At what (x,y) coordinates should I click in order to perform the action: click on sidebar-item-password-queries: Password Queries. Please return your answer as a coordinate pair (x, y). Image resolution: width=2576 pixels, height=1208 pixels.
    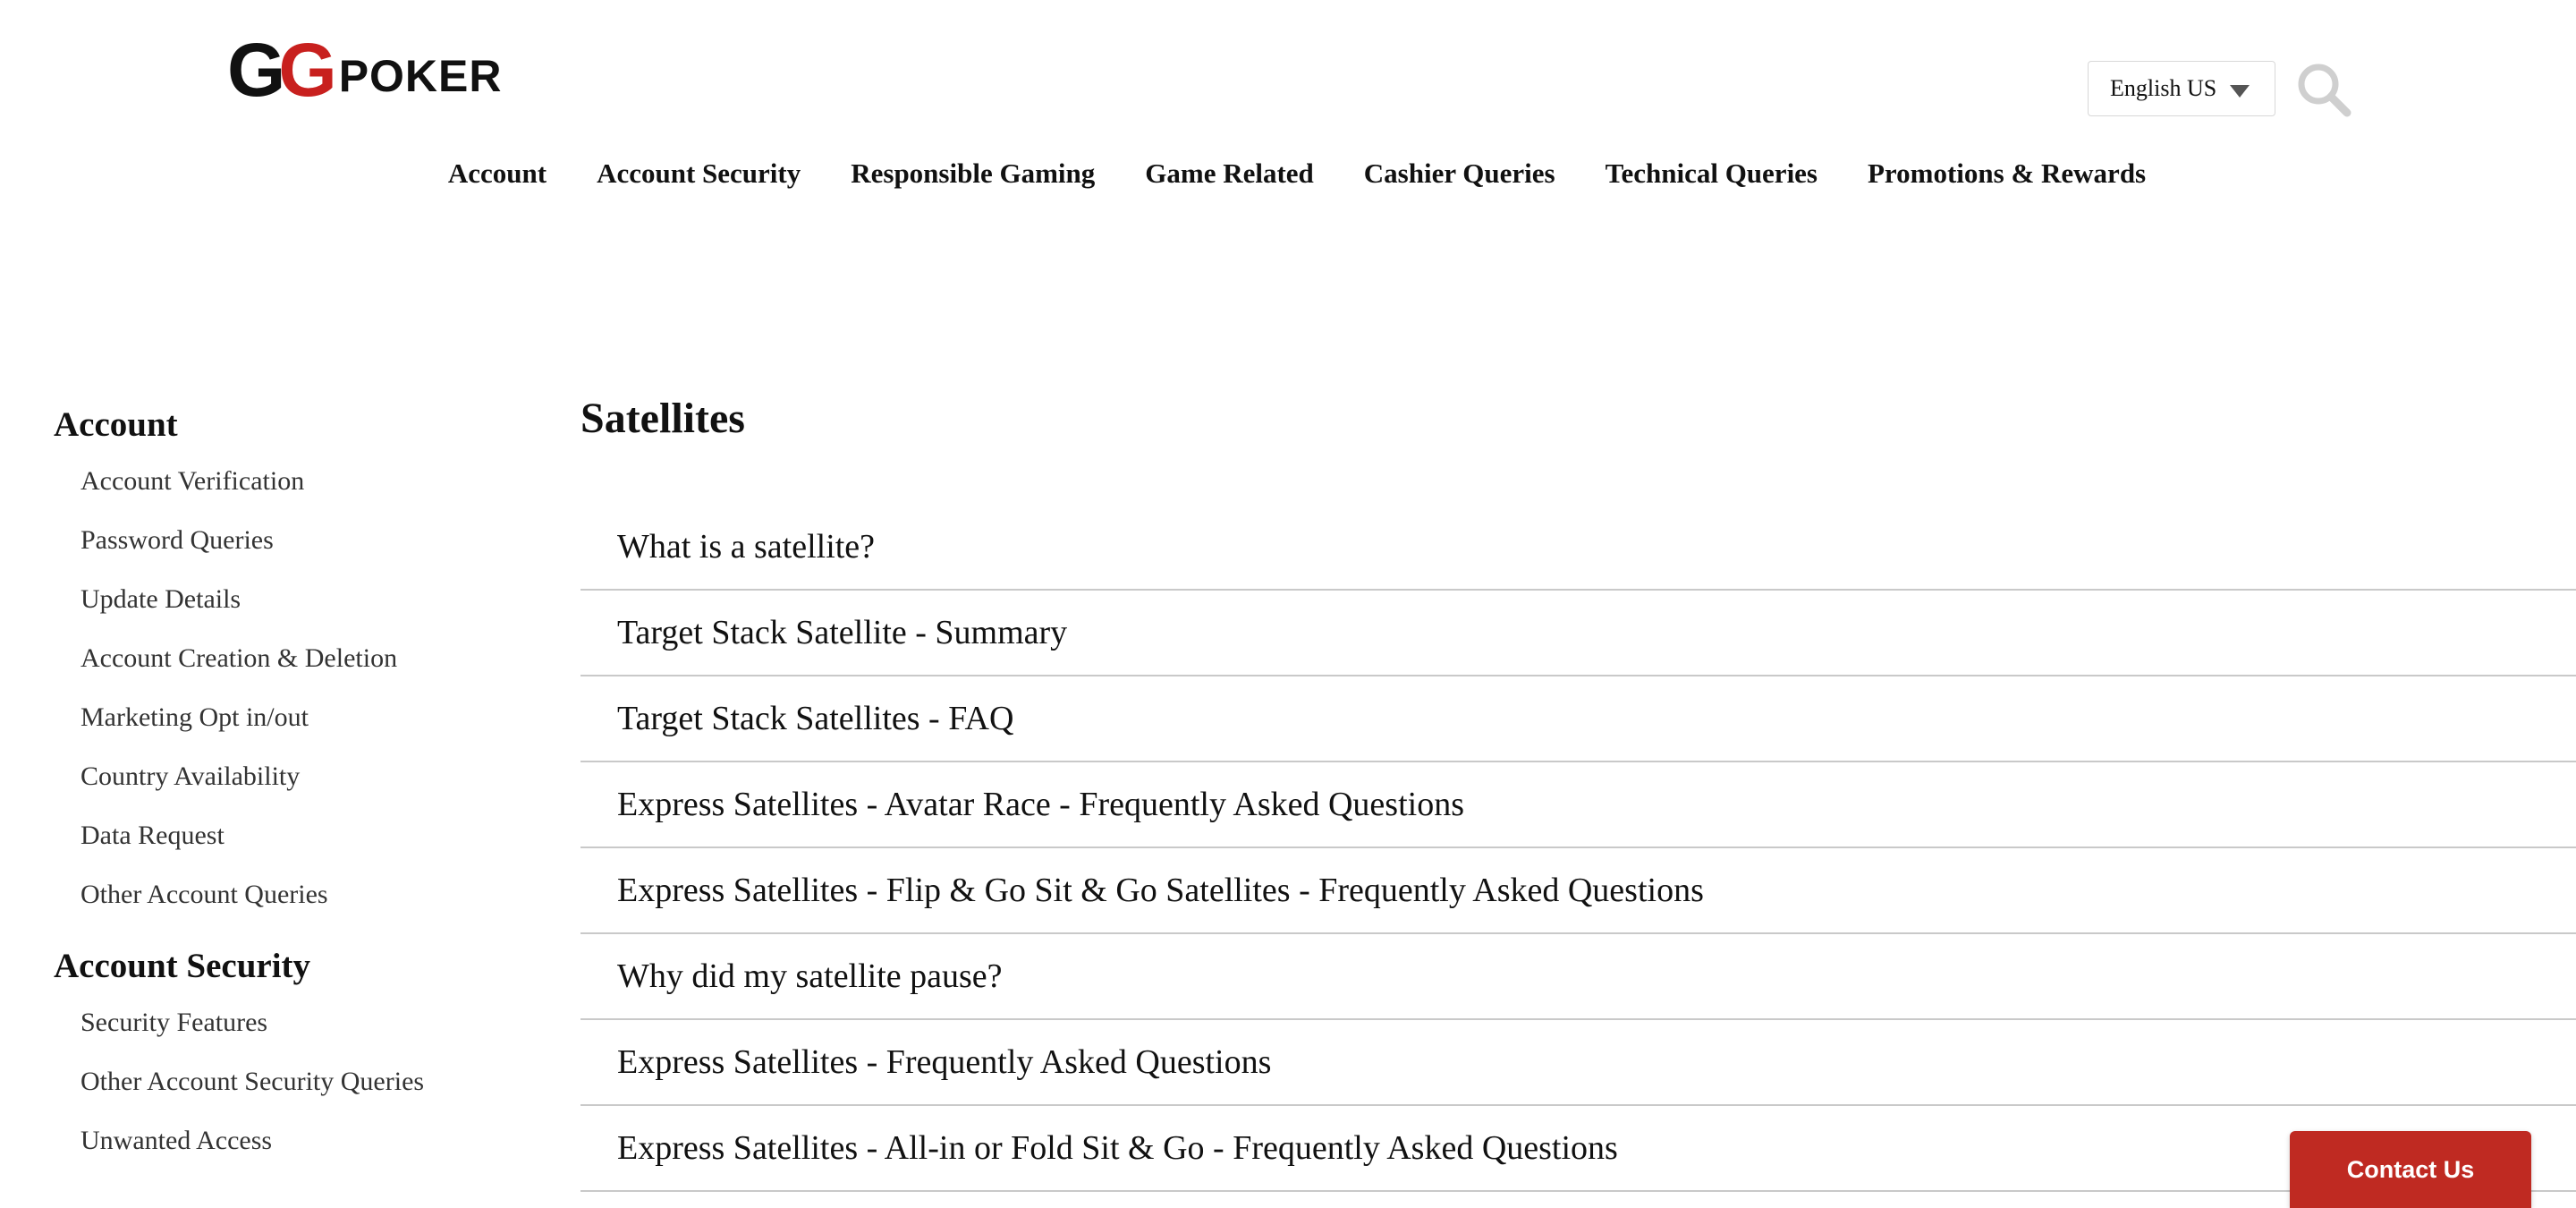
    Looking at the image, I should click on (299, 553).